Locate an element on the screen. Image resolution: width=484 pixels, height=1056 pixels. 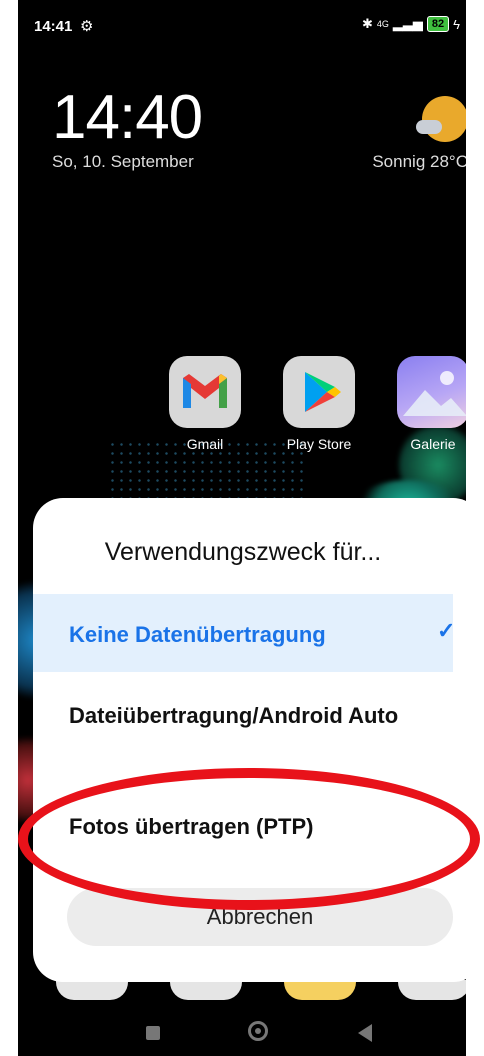
app-gmail: Gmail is located at coordinates (205, 404).